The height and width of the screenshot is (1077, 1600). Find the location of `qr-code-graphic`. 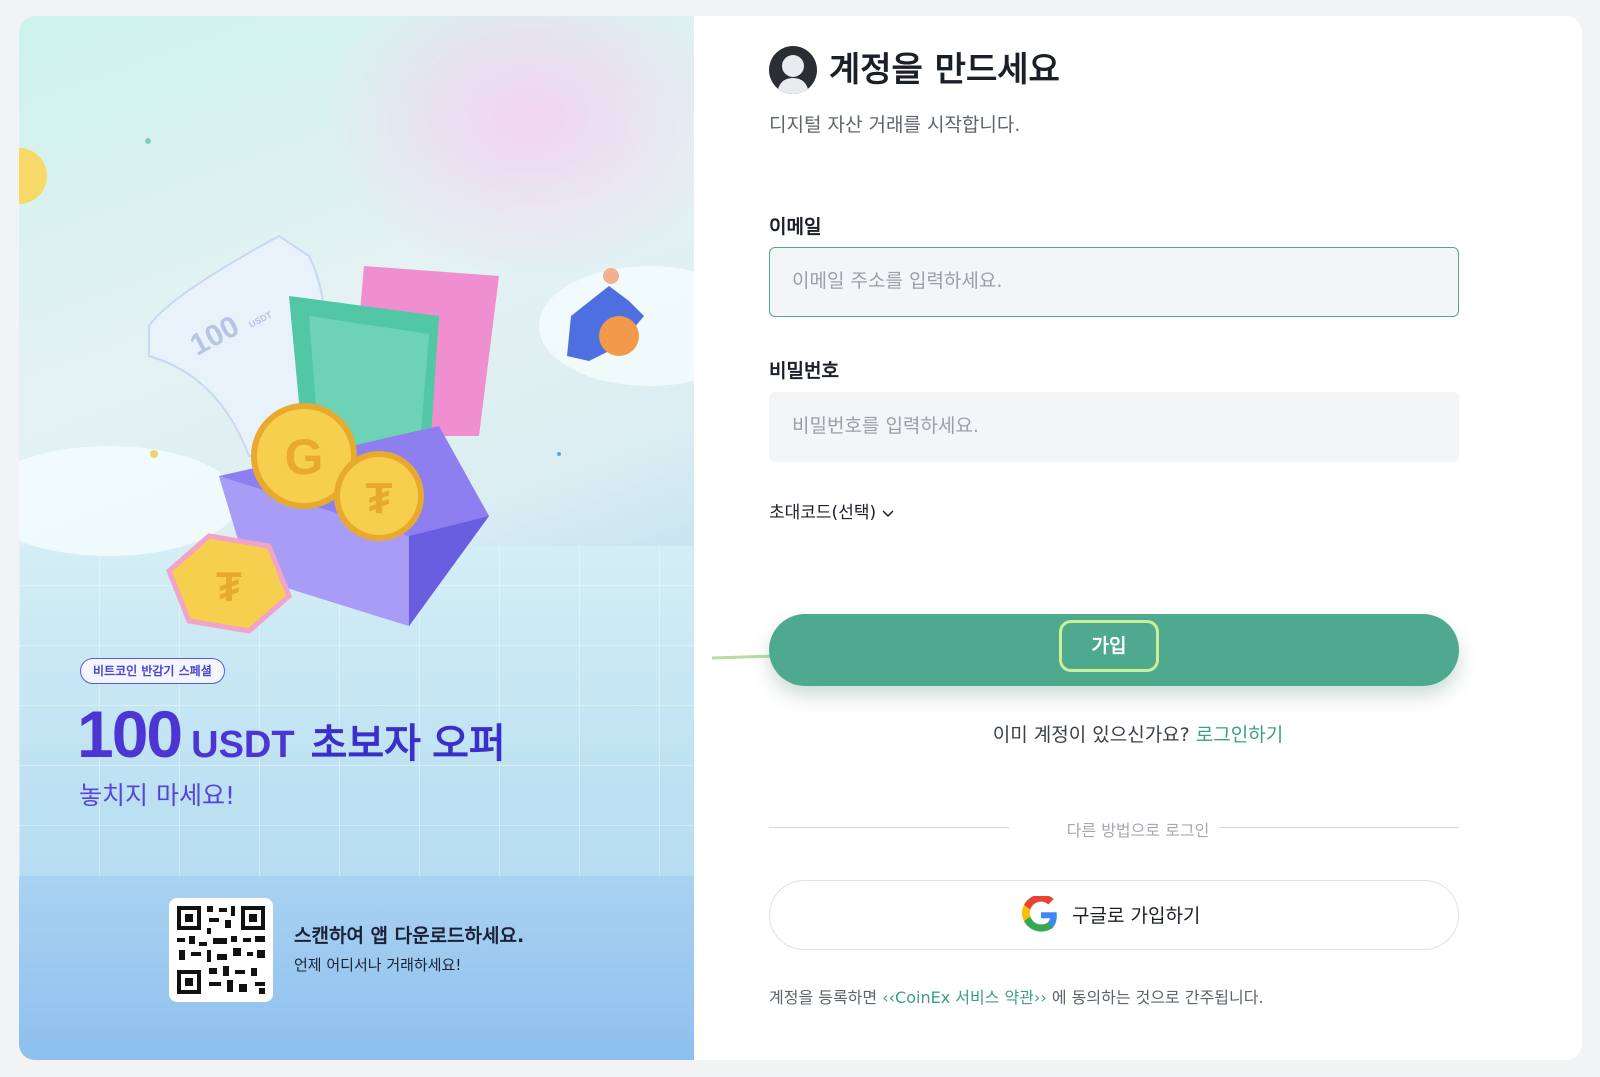

qr-code-graphic is located at coordinates (221, 950).